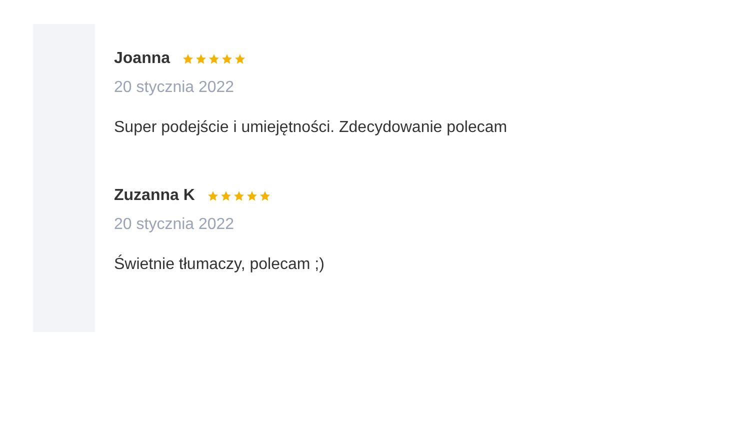 Image resolution: width=748 pixels, height=421 pixels. What do you see at coordinates (142, 59) in the screenshot?
I see `reviewer-name: Joanna` at bounding box center [142, 59].